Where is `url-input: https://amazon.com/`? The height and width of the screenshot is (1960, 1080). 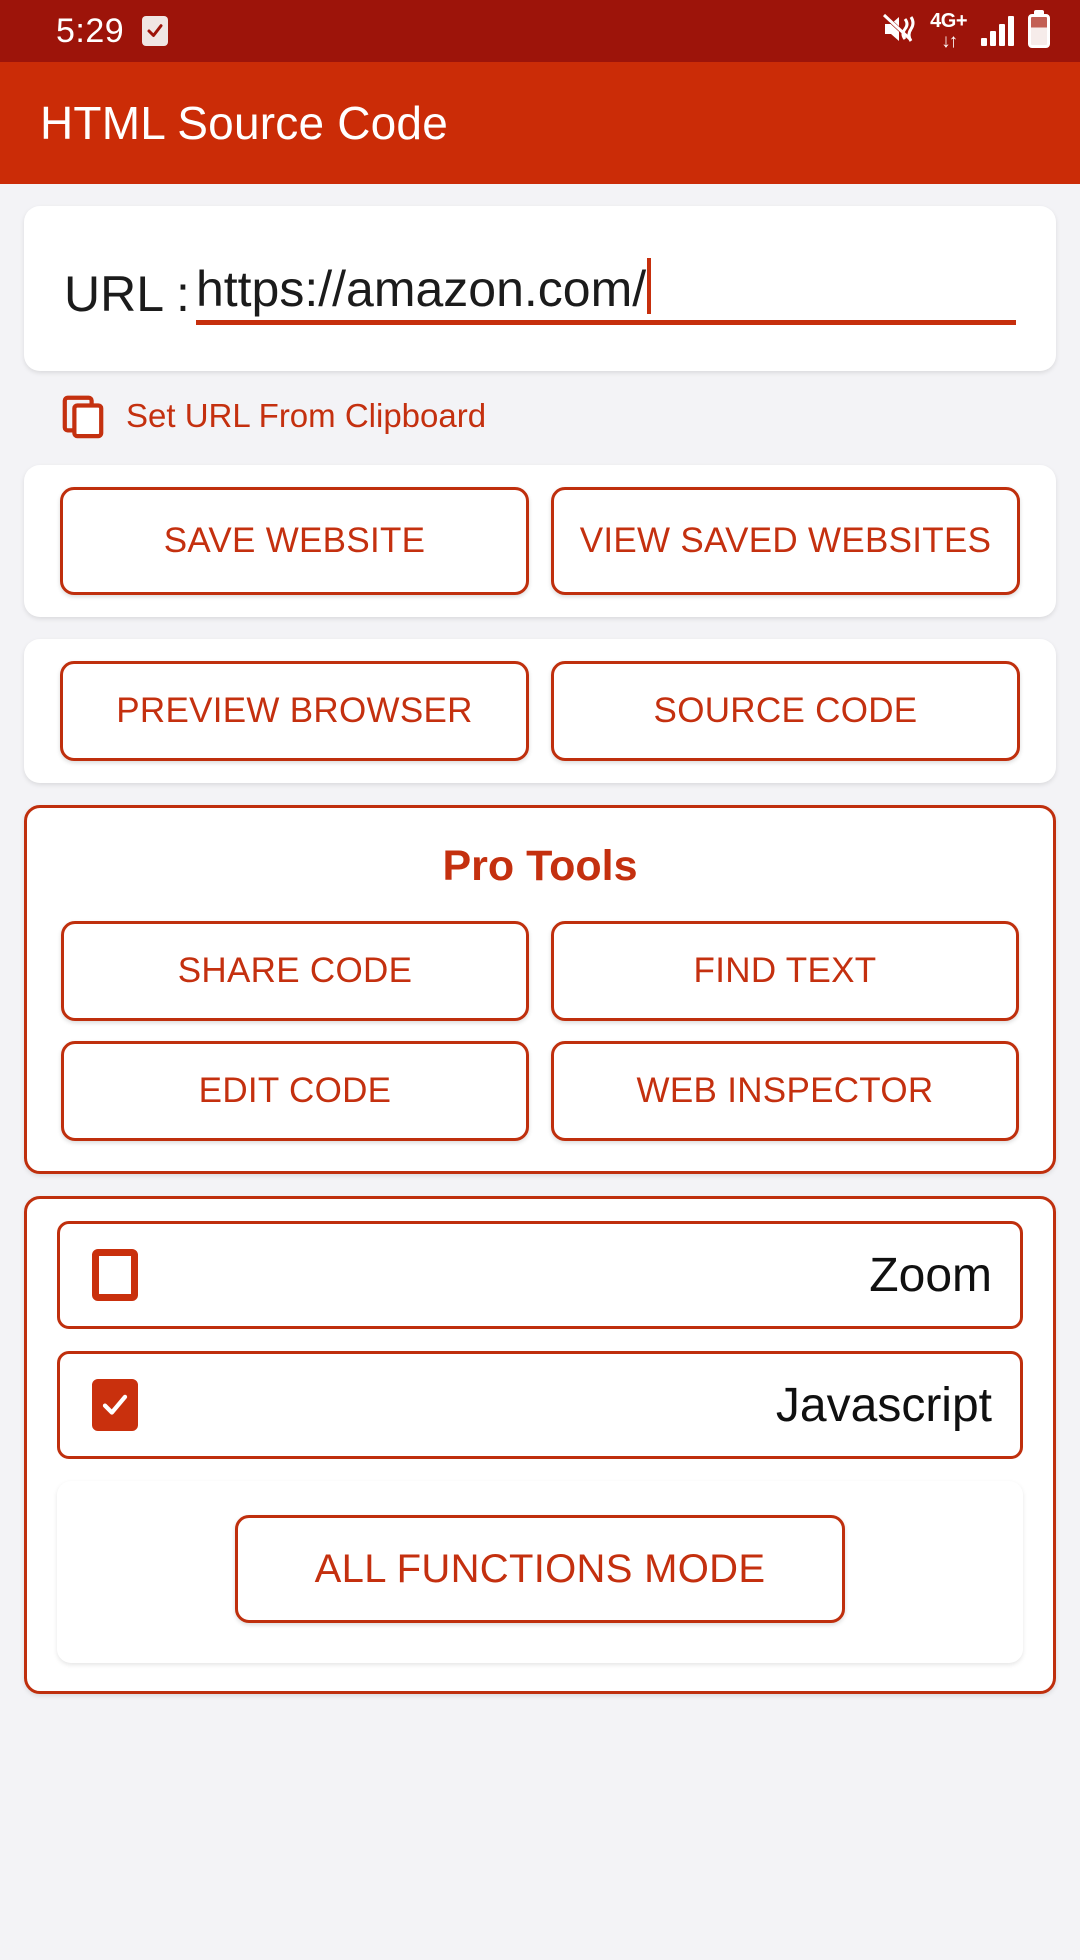
url-input: https://amazon.com/ is located at coordinates (605, 287).